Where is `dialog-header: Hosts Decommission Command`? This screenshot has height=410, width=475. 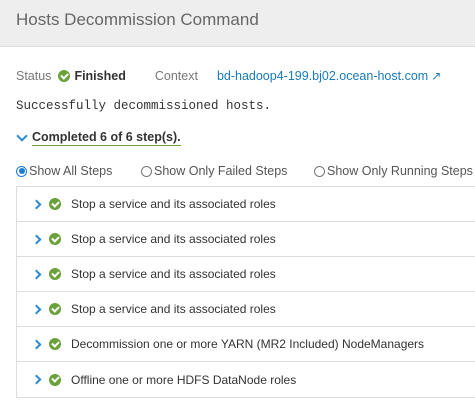
dialog-header: Hosts Decommission Command is located at coordinates (237, 23).